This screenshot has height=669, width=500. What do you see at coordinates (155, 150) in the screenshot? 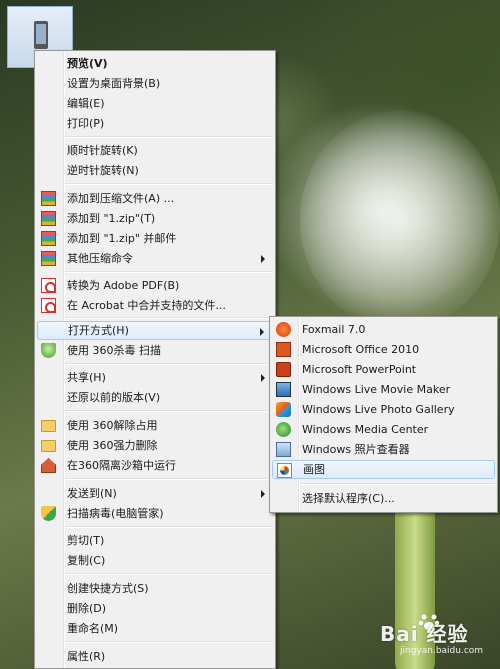
I see `menu-item-rotate-cw: 顺时针旋转(K)` at bounding box center [155, 150].